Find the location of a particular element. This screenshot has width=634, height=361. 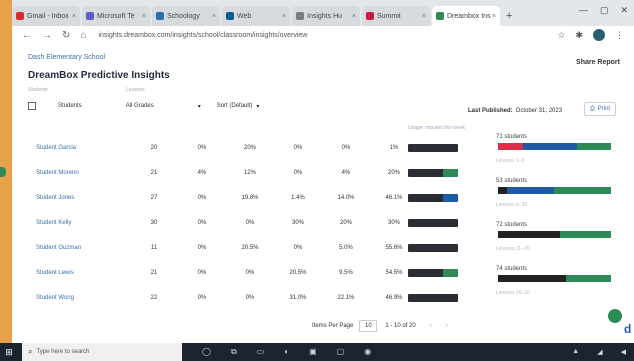

taskbar-app-icon: ◯ is located at coordinates (206, 352).